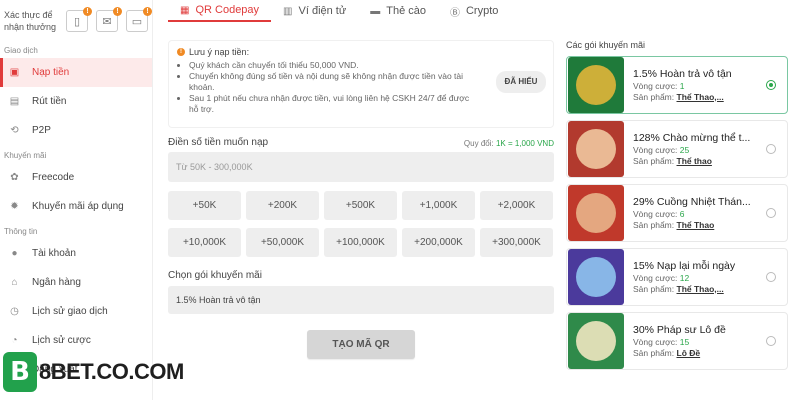 This screenshot has width=800, height=400. I want to click on watermark-logo: B 8BET.CO.COM, so click(93, 372).